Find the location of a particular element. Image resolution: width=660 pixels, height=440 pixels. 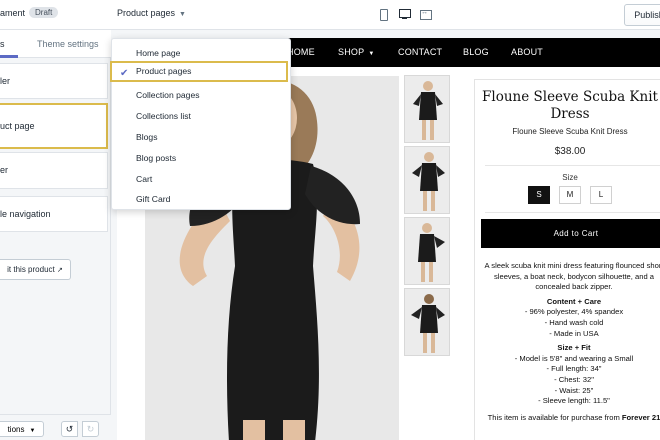

undo-icon: ↺ is located at coordinates (69, 429).